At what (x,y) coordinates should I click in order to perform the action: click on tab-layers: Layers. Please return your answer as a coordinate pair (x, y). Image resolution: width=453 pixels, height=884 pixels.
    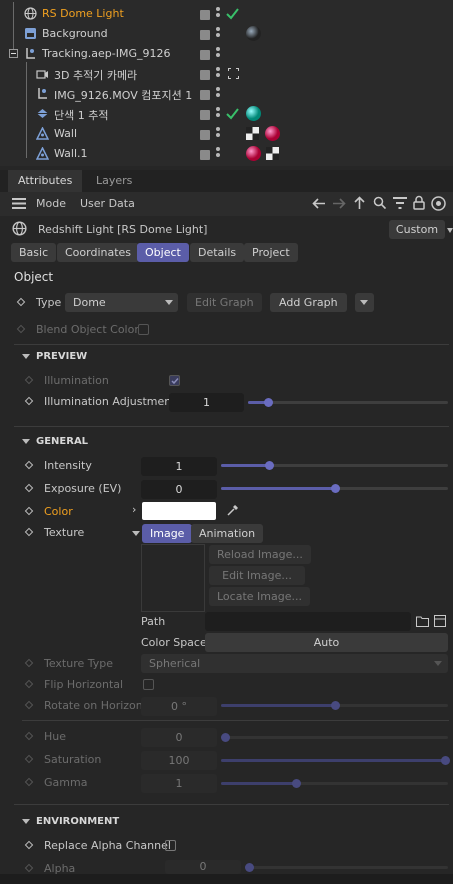
    Looking at the image, I should click on (114, 181).